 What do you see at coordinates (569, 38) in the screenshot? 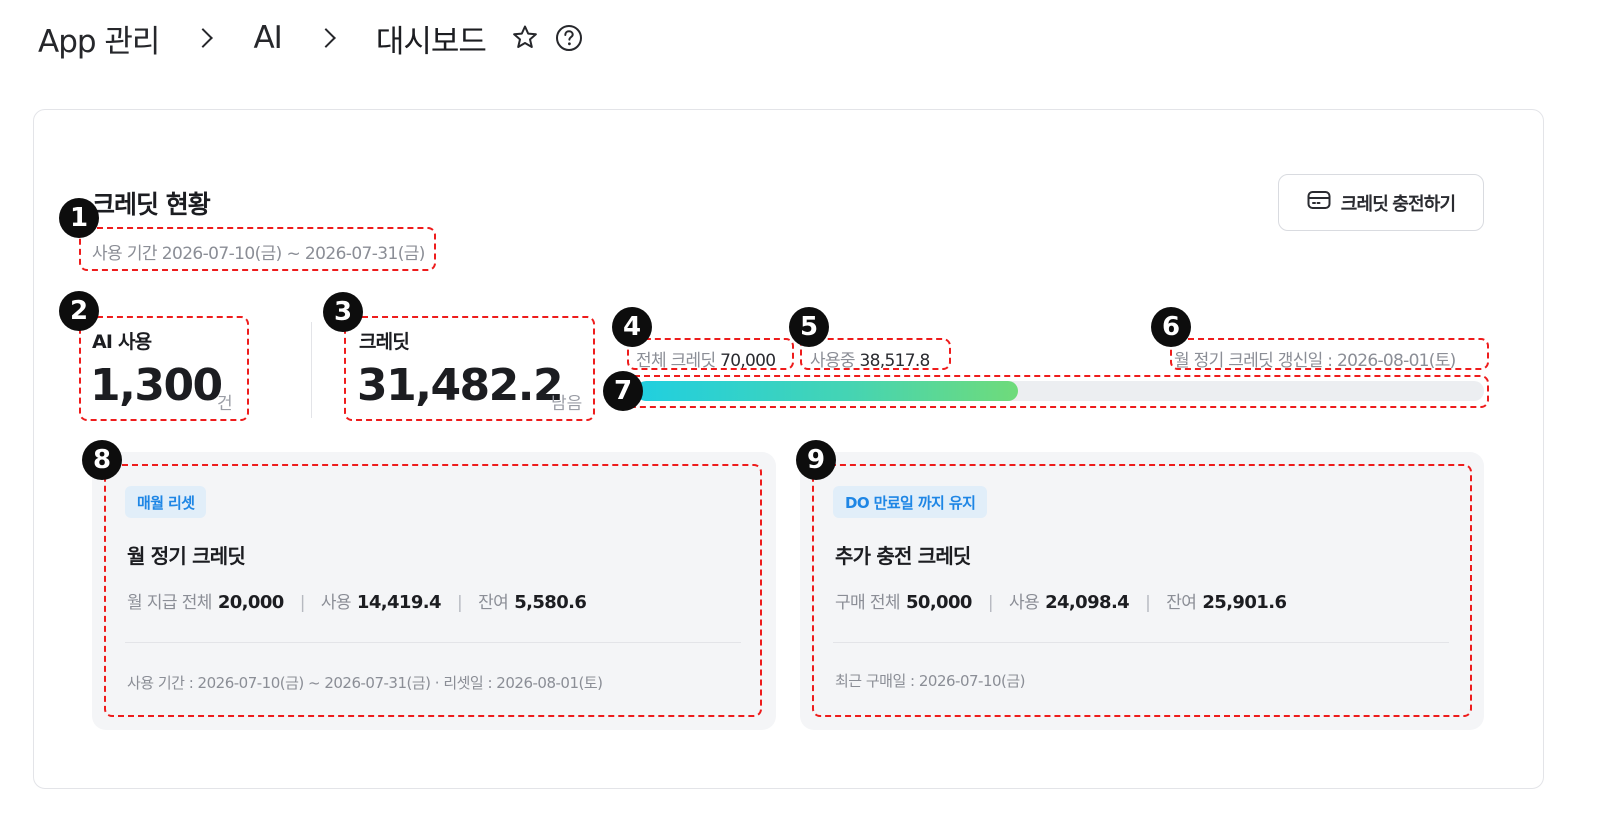
I see `help-icon` at bounding box center [569, 38].